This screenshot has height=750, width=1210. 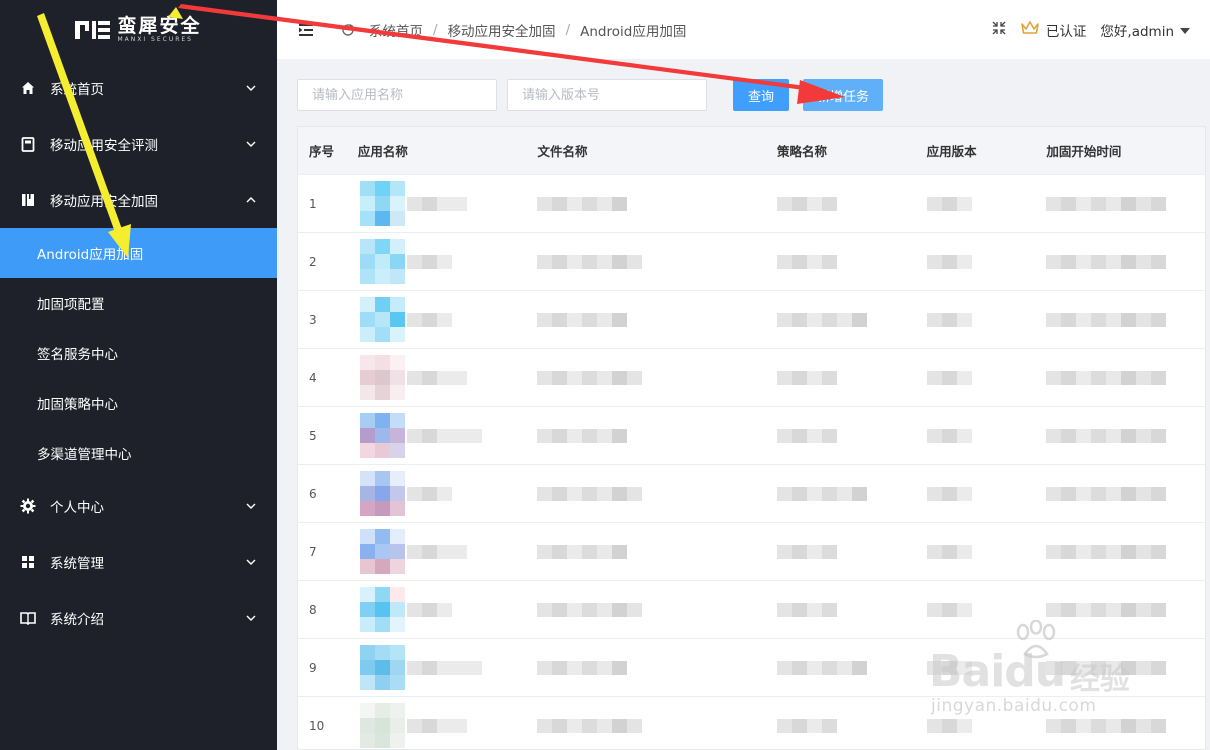 I want to click on table-row: 1, so click(x=751, y=204).